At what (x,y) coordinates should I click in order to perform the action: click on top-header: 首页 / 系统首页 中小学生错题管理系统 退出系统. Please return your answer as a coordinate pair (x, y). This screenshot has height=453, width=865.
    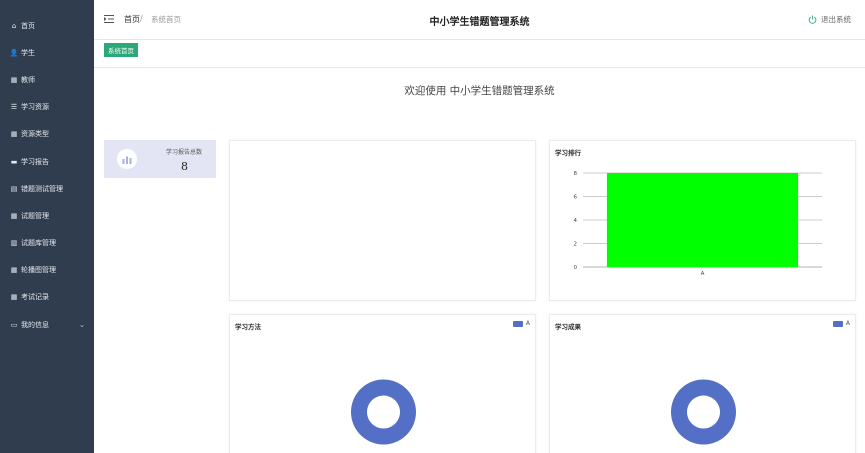
    Looking at the image, I should click on (479, 20).